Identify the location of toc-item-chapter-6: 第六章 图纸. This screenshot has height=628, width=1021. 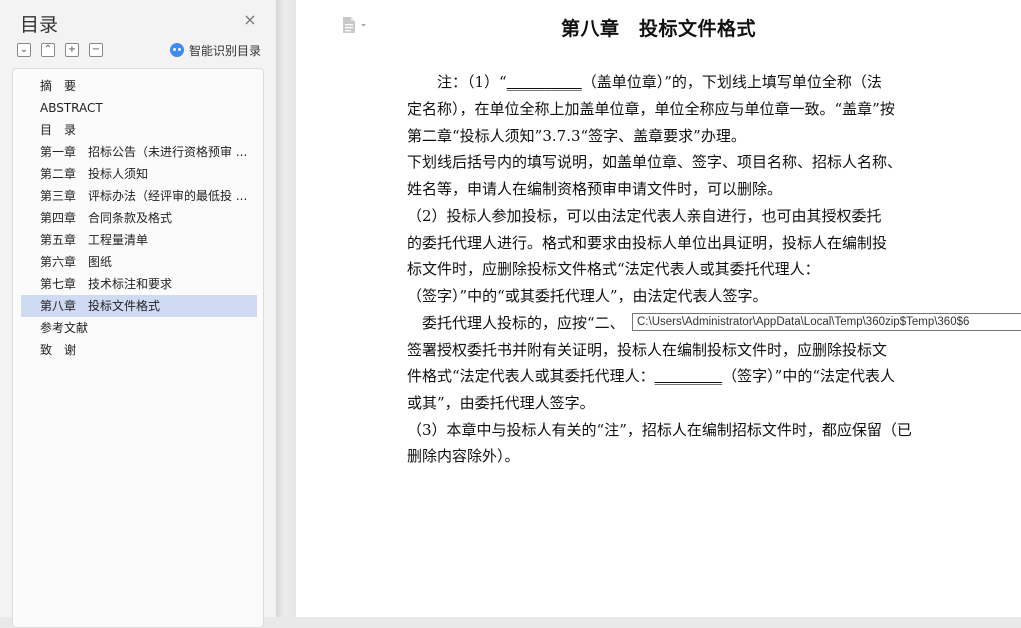
(139, 262).